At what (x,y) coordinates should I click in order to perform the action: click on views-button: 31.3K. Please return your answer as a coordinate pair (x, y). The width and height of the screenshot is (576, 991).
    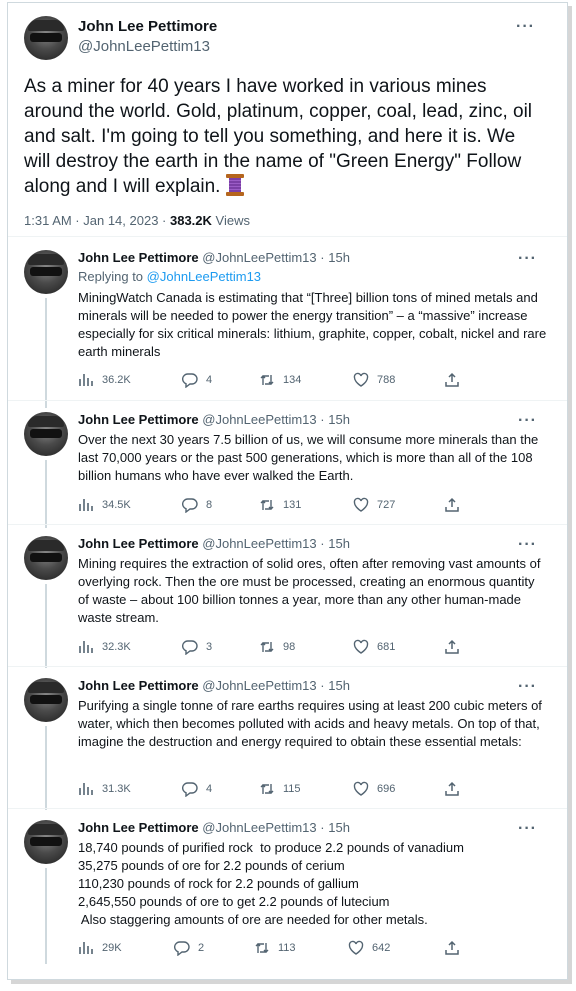
    Looking at the image, I should click on (104, 789).